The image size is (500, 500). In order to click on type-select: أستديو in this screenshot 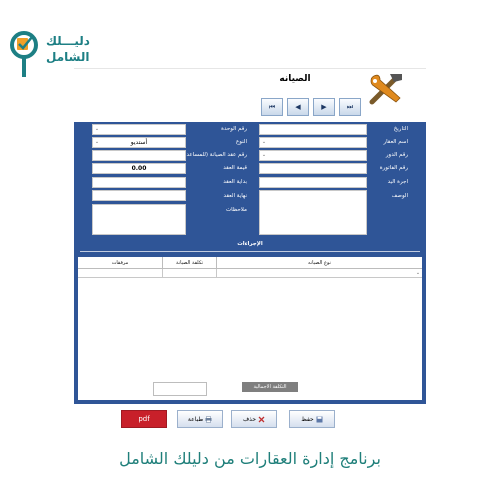, I will do `click(139, 142)`.